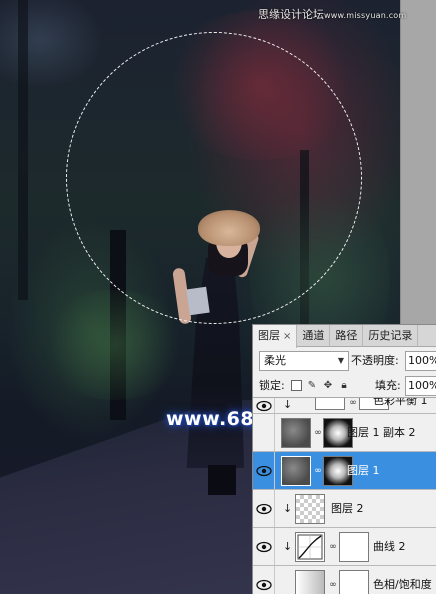 The width and height of the screenshot is (436, 594). I want to click on tab-channels: 通道, so click(314, 336).